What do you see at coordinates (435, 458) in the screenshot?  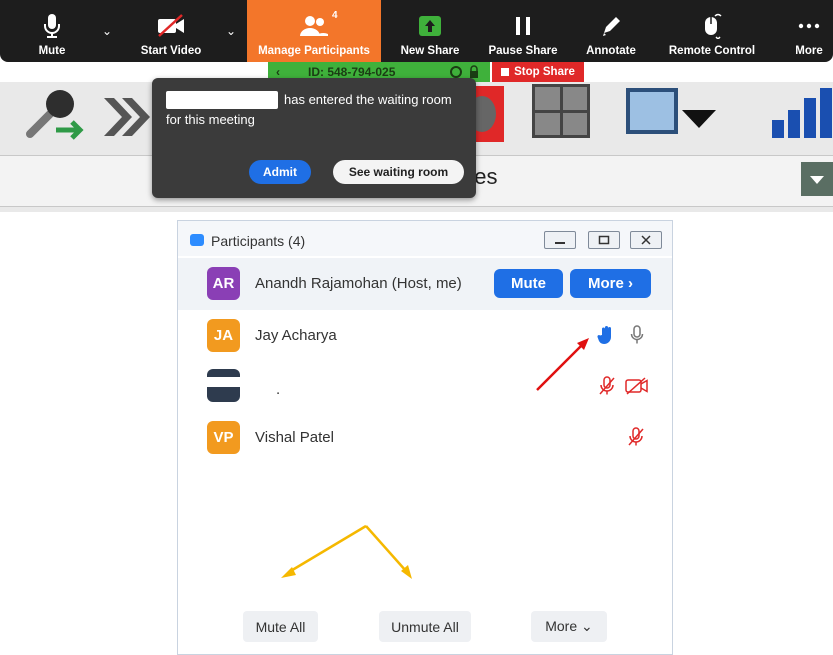 I see `annotation-arrows` at bounding box center [435, 458].